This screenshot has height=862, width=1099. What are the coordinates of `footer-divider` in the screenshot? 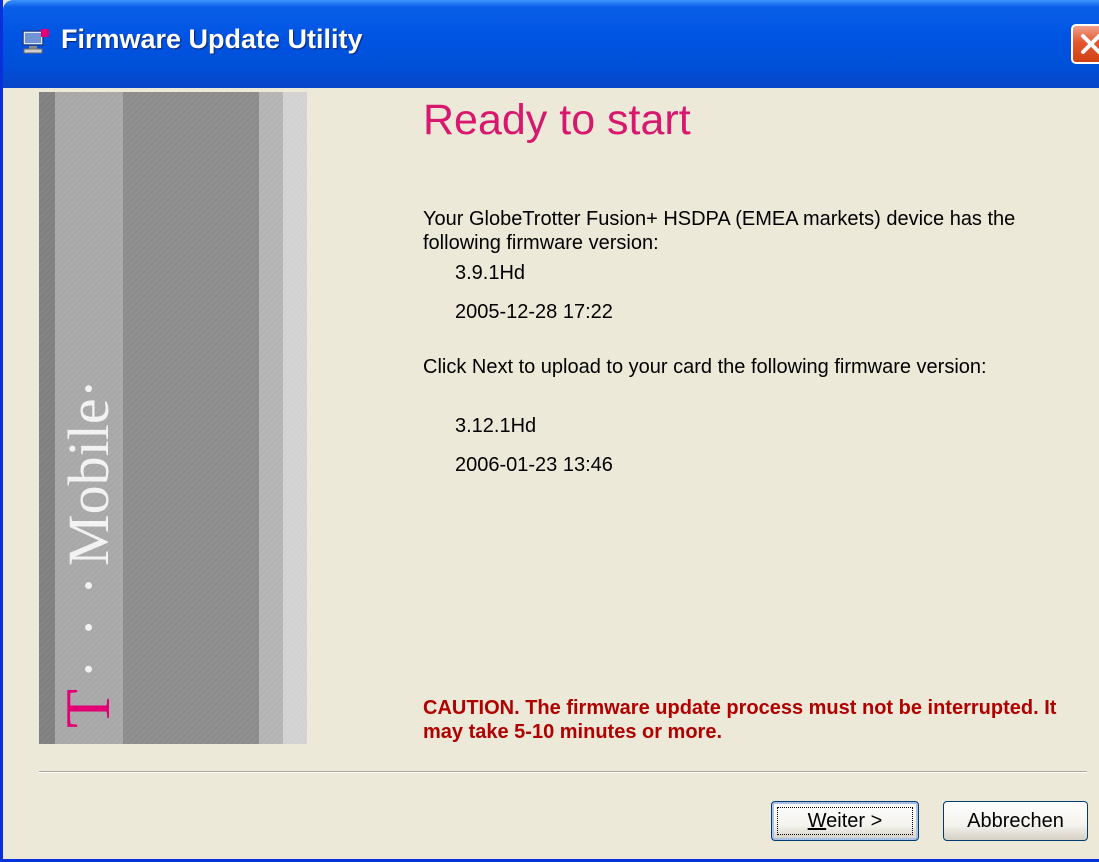 It's located at (563, 772).